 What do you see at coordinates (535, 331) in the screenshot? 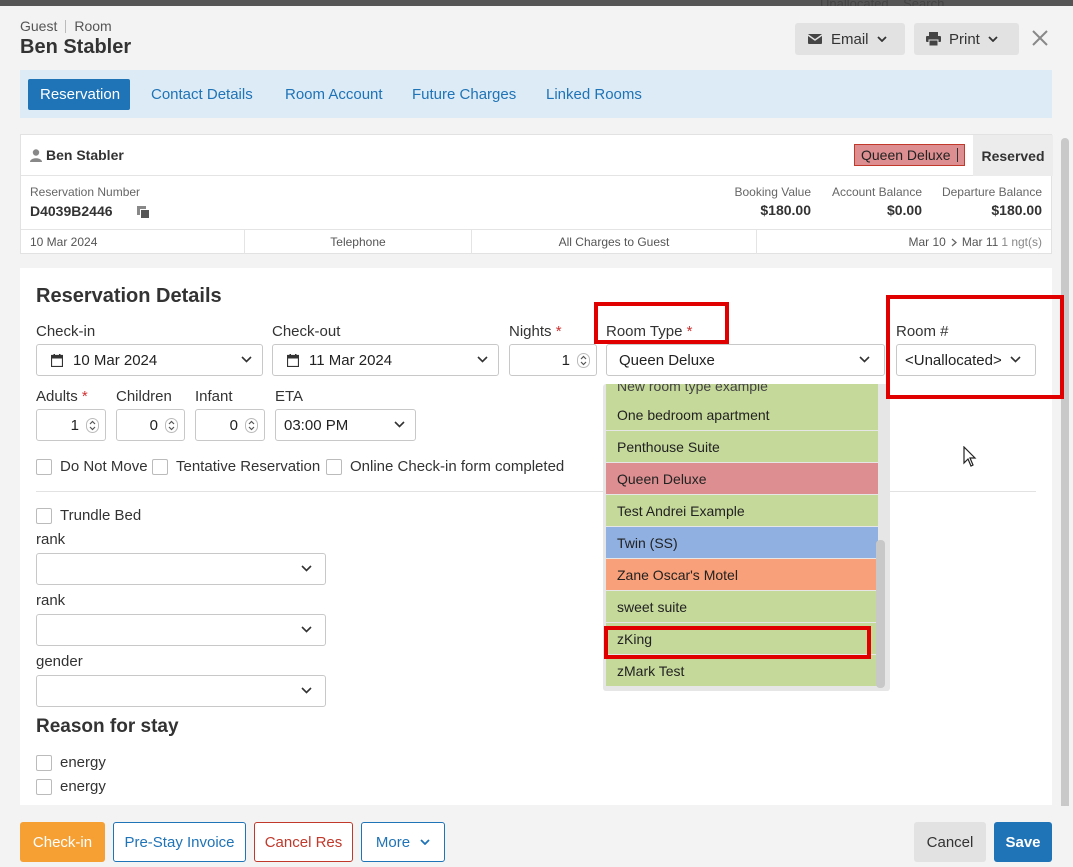
I see `nights-label: Nights *` at bounding box center [535, 331].